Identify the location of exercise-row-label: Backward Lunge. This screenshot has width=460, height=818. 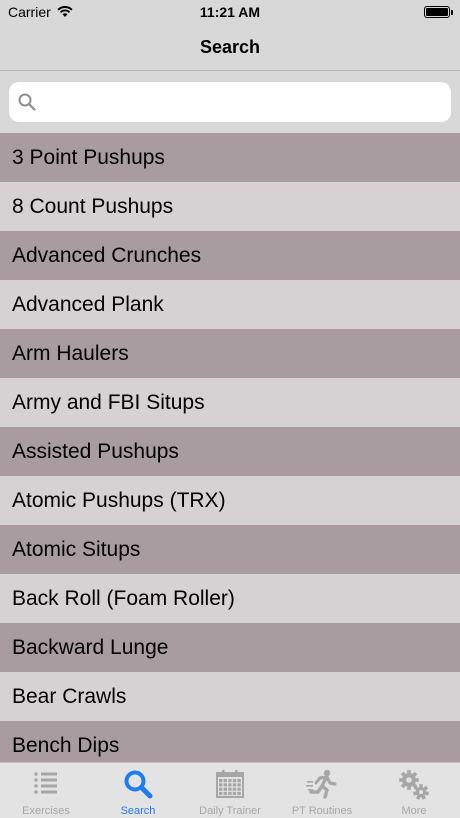
(90, 647).